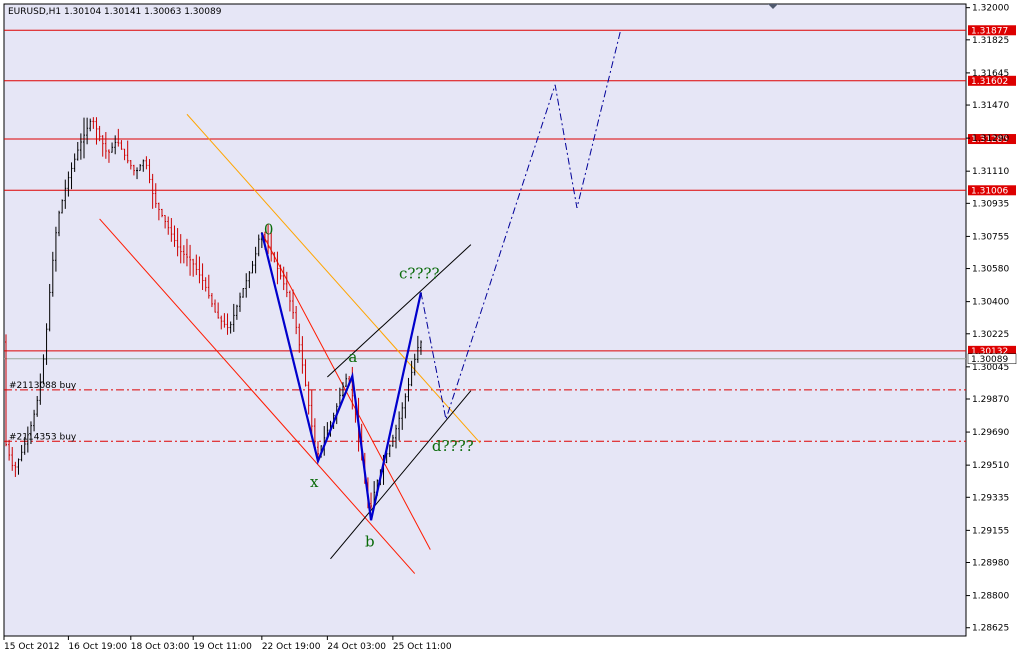  I want to click on y-tick-label: 1.28800, so click(990, 597).